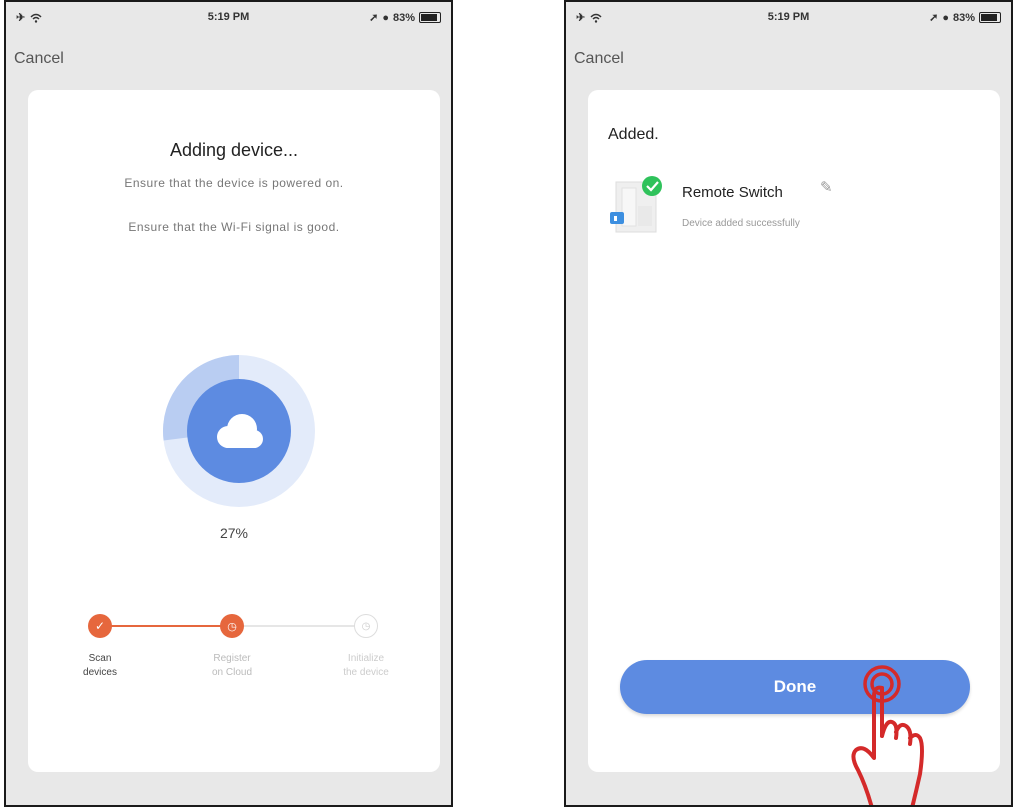  What do you see at coordinates (166, 626) in the screenshot?
I see `step-connector-done` at bounding box center [166, 626].